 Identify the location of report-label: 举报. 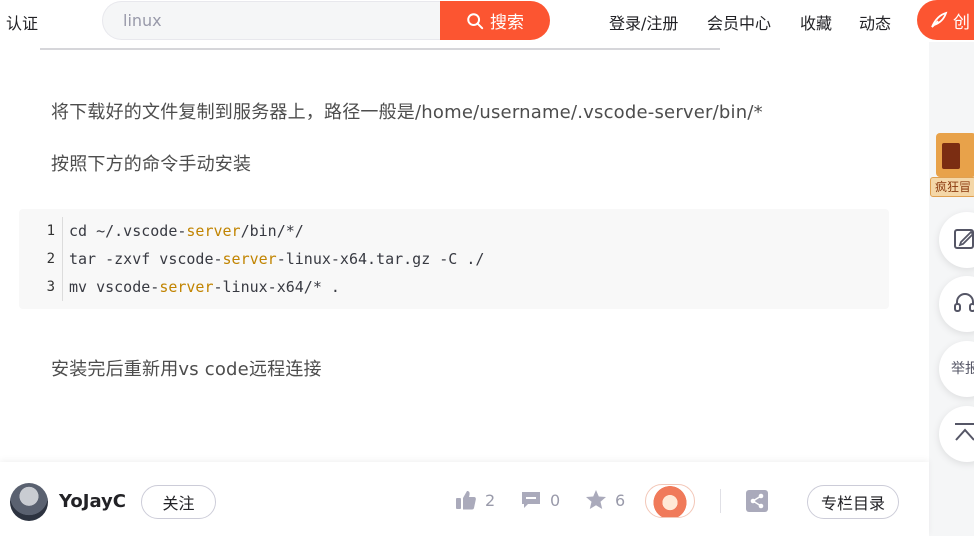
(962, 369).